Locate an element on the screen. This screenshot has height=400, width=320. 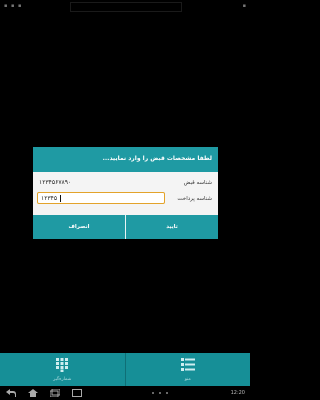
screenshot-icon is located at coordinates (77, 393).